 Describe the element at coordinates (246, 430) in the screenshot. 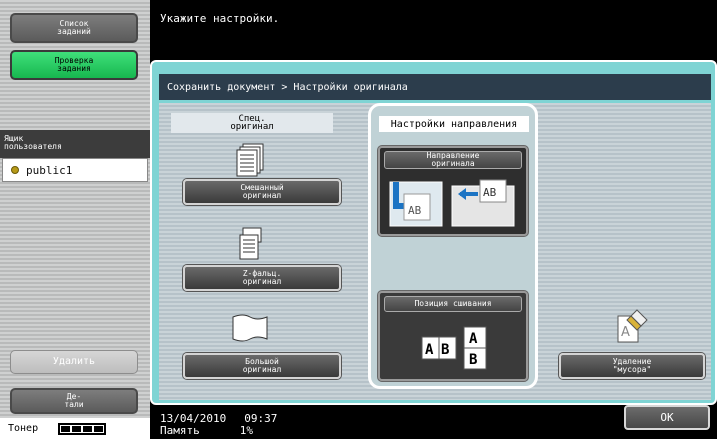

I see `memory-value: 1%` at that location.